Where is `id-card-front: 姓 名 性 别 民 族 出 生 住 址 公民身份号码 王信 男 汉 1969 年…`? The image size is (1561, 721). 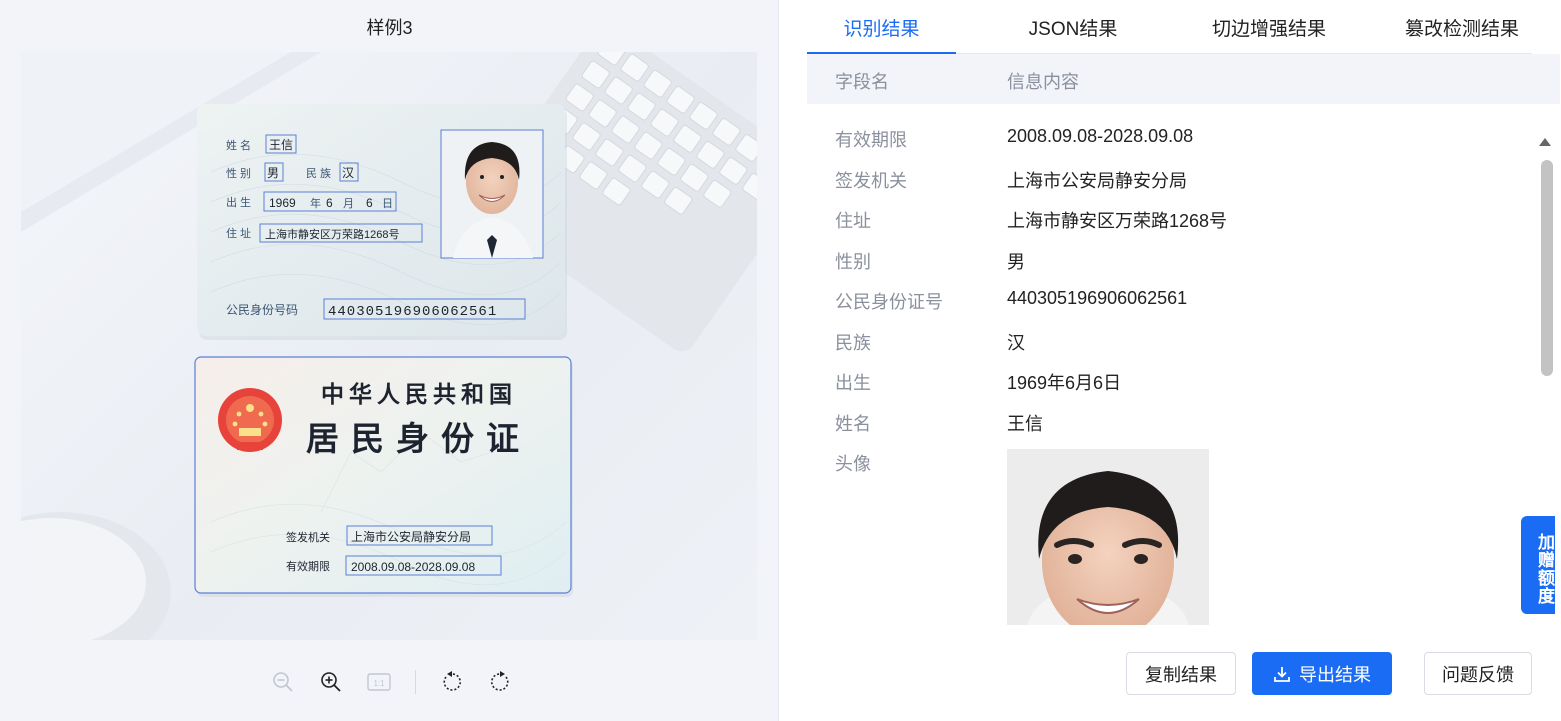 id-card-front: 姓 名 性 别 民 族 出 生 住 址 公民身份号码 王信 男 汉 1969 年… is located at coordinates (382, 222).